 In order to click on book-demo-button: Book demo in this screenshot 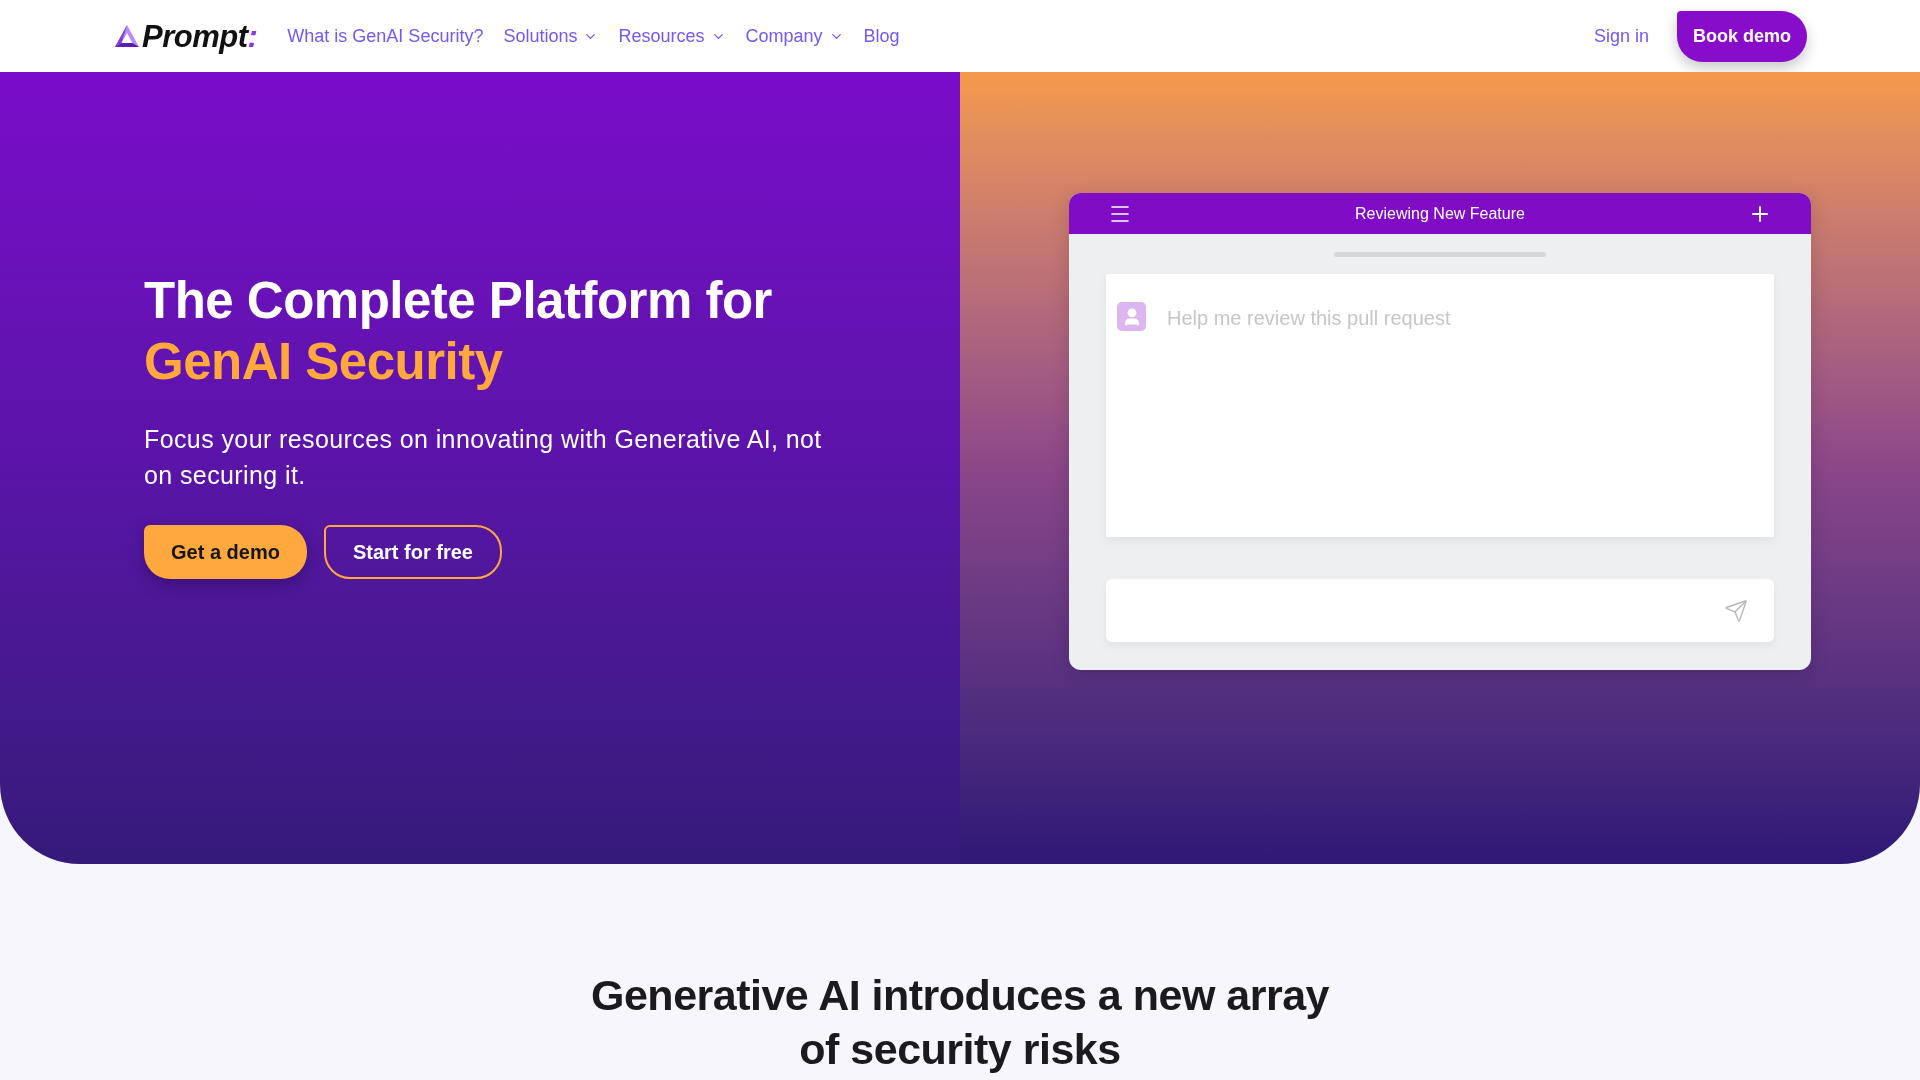, I will do `click(1742, 36)`.